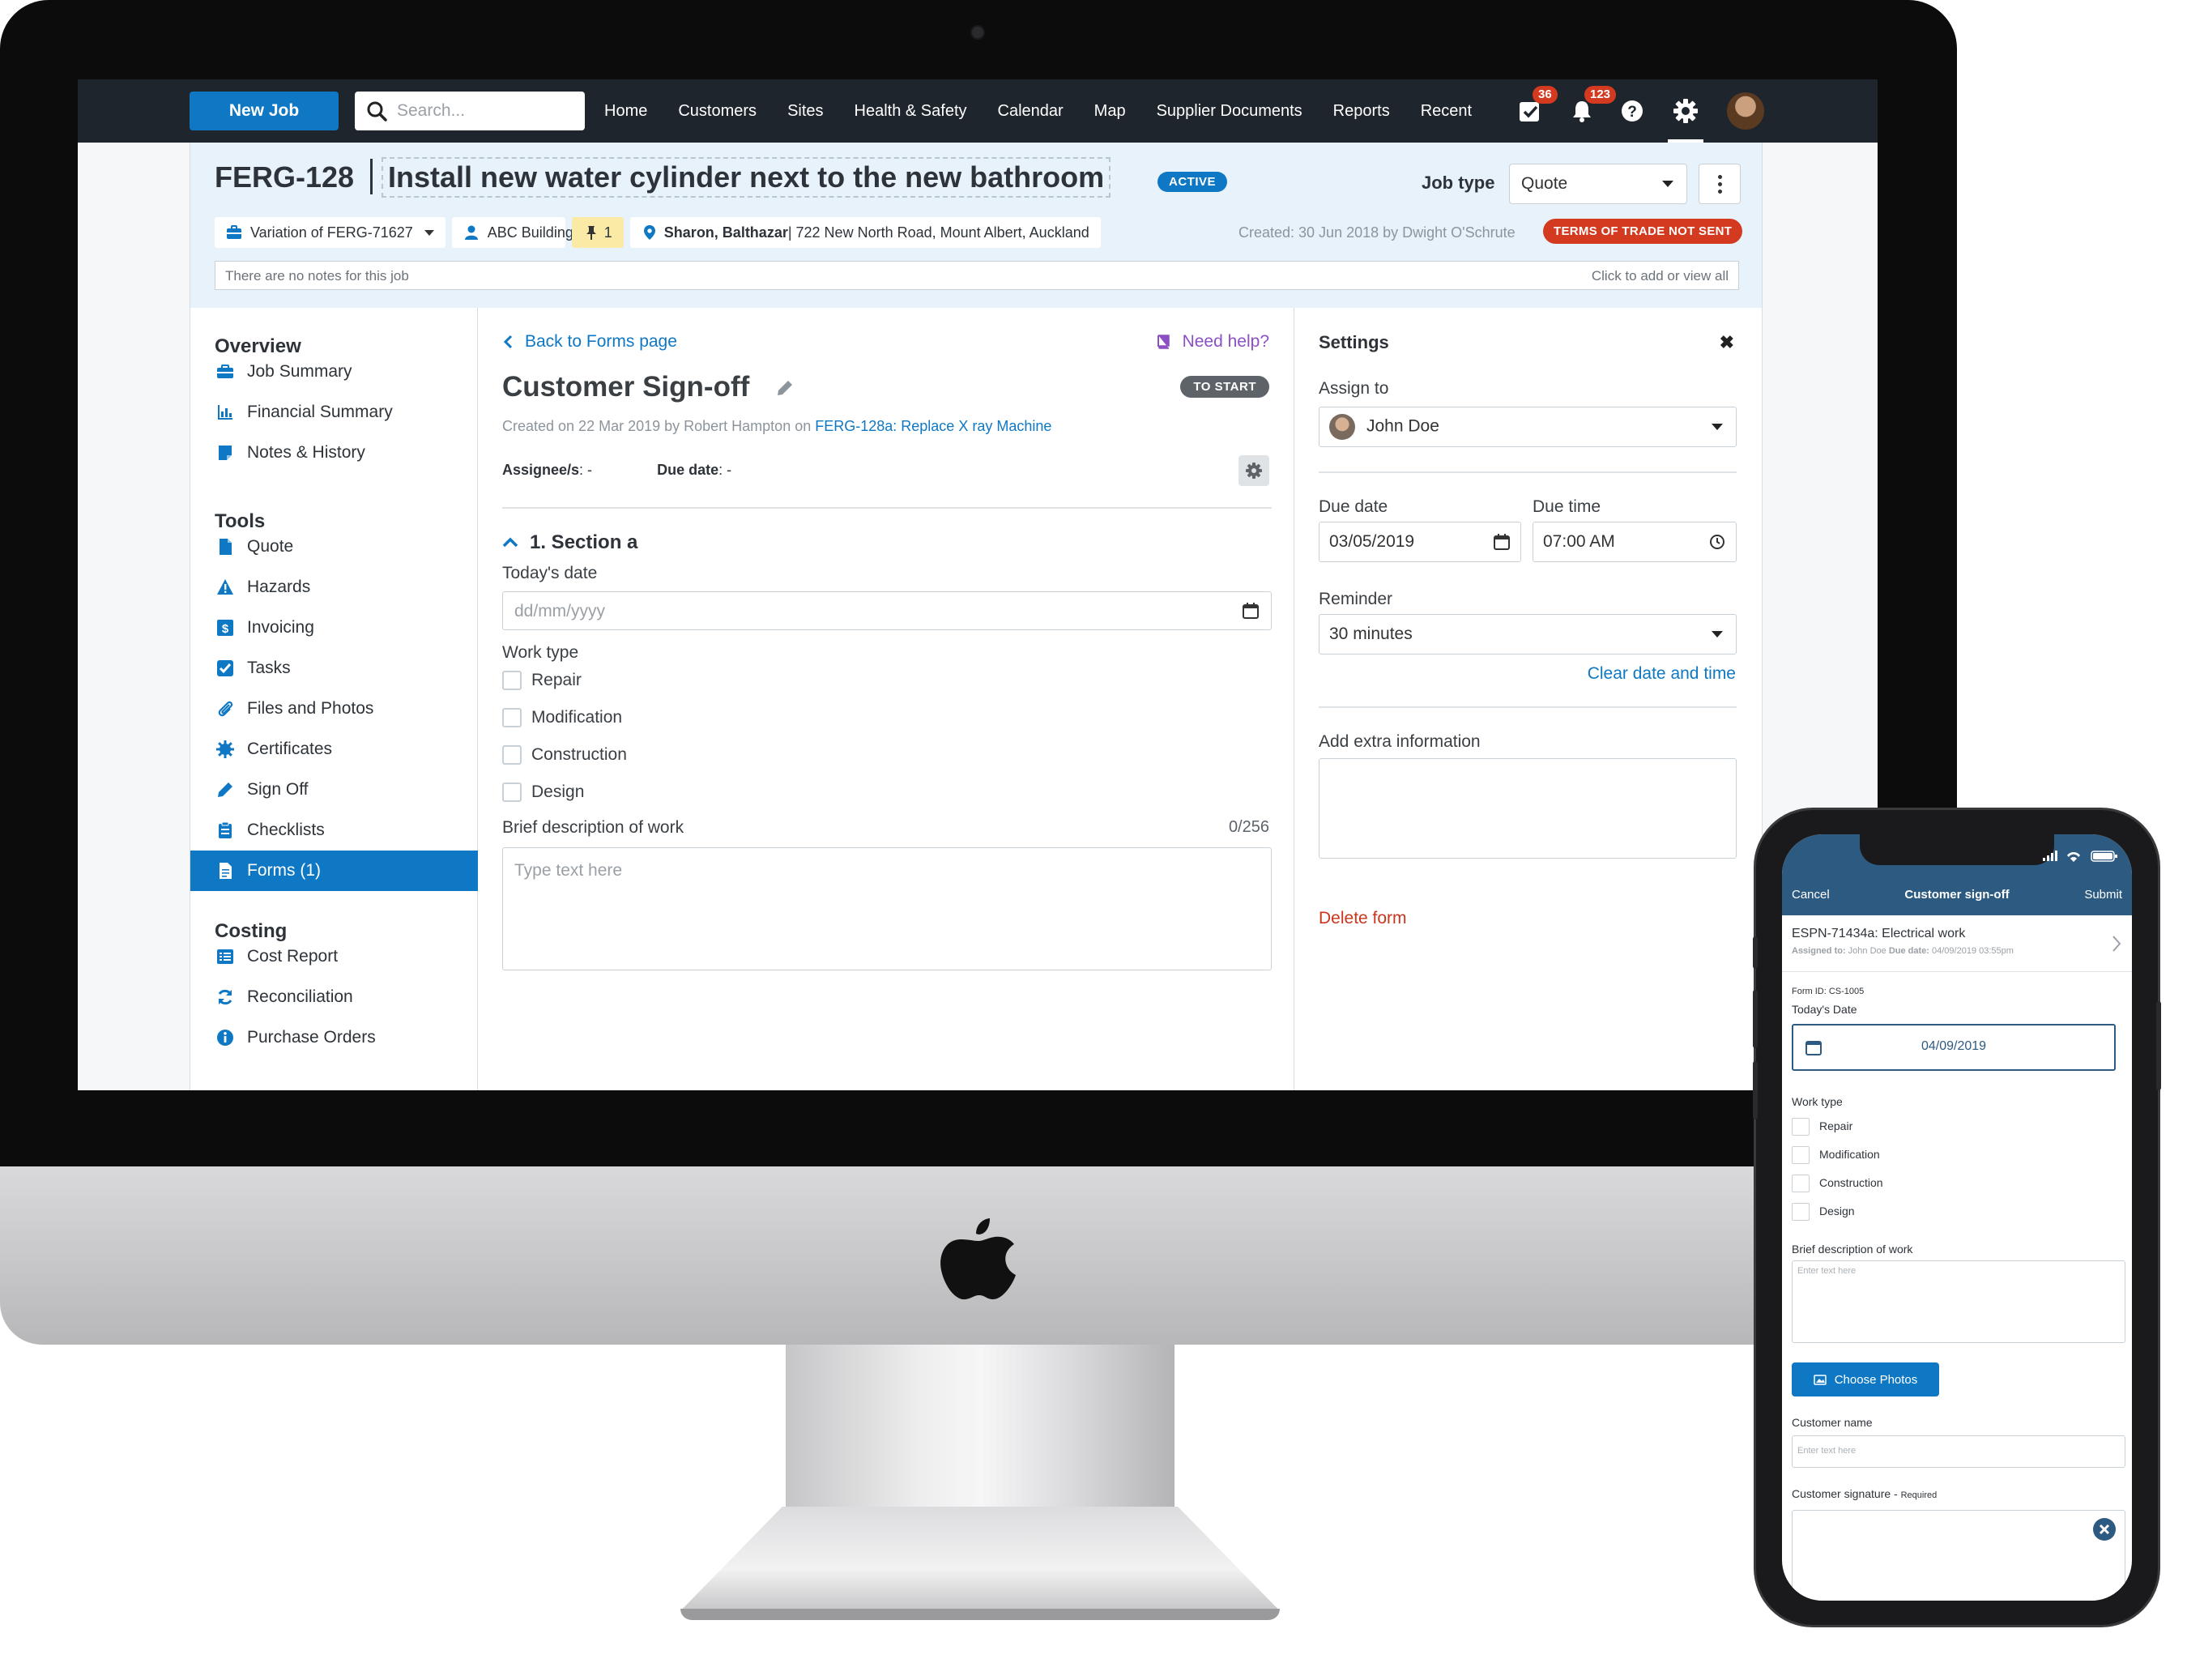 The height and width of the screenshot is (1680, 2187). What do you see at coordinates (1363, 918) in the screenshot?
I see `delete-form-link: Delete form` at bounding box center [1363, 918].